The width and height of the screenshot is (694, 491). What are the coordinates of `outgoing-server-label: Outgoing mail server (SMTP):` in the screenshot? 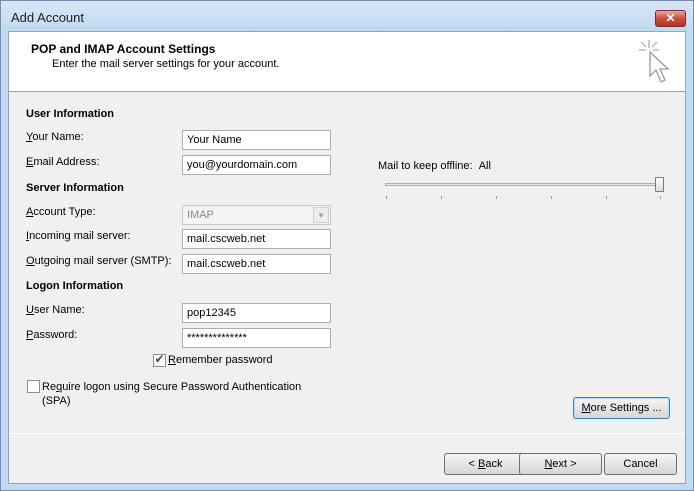 It's located at (99, 261).